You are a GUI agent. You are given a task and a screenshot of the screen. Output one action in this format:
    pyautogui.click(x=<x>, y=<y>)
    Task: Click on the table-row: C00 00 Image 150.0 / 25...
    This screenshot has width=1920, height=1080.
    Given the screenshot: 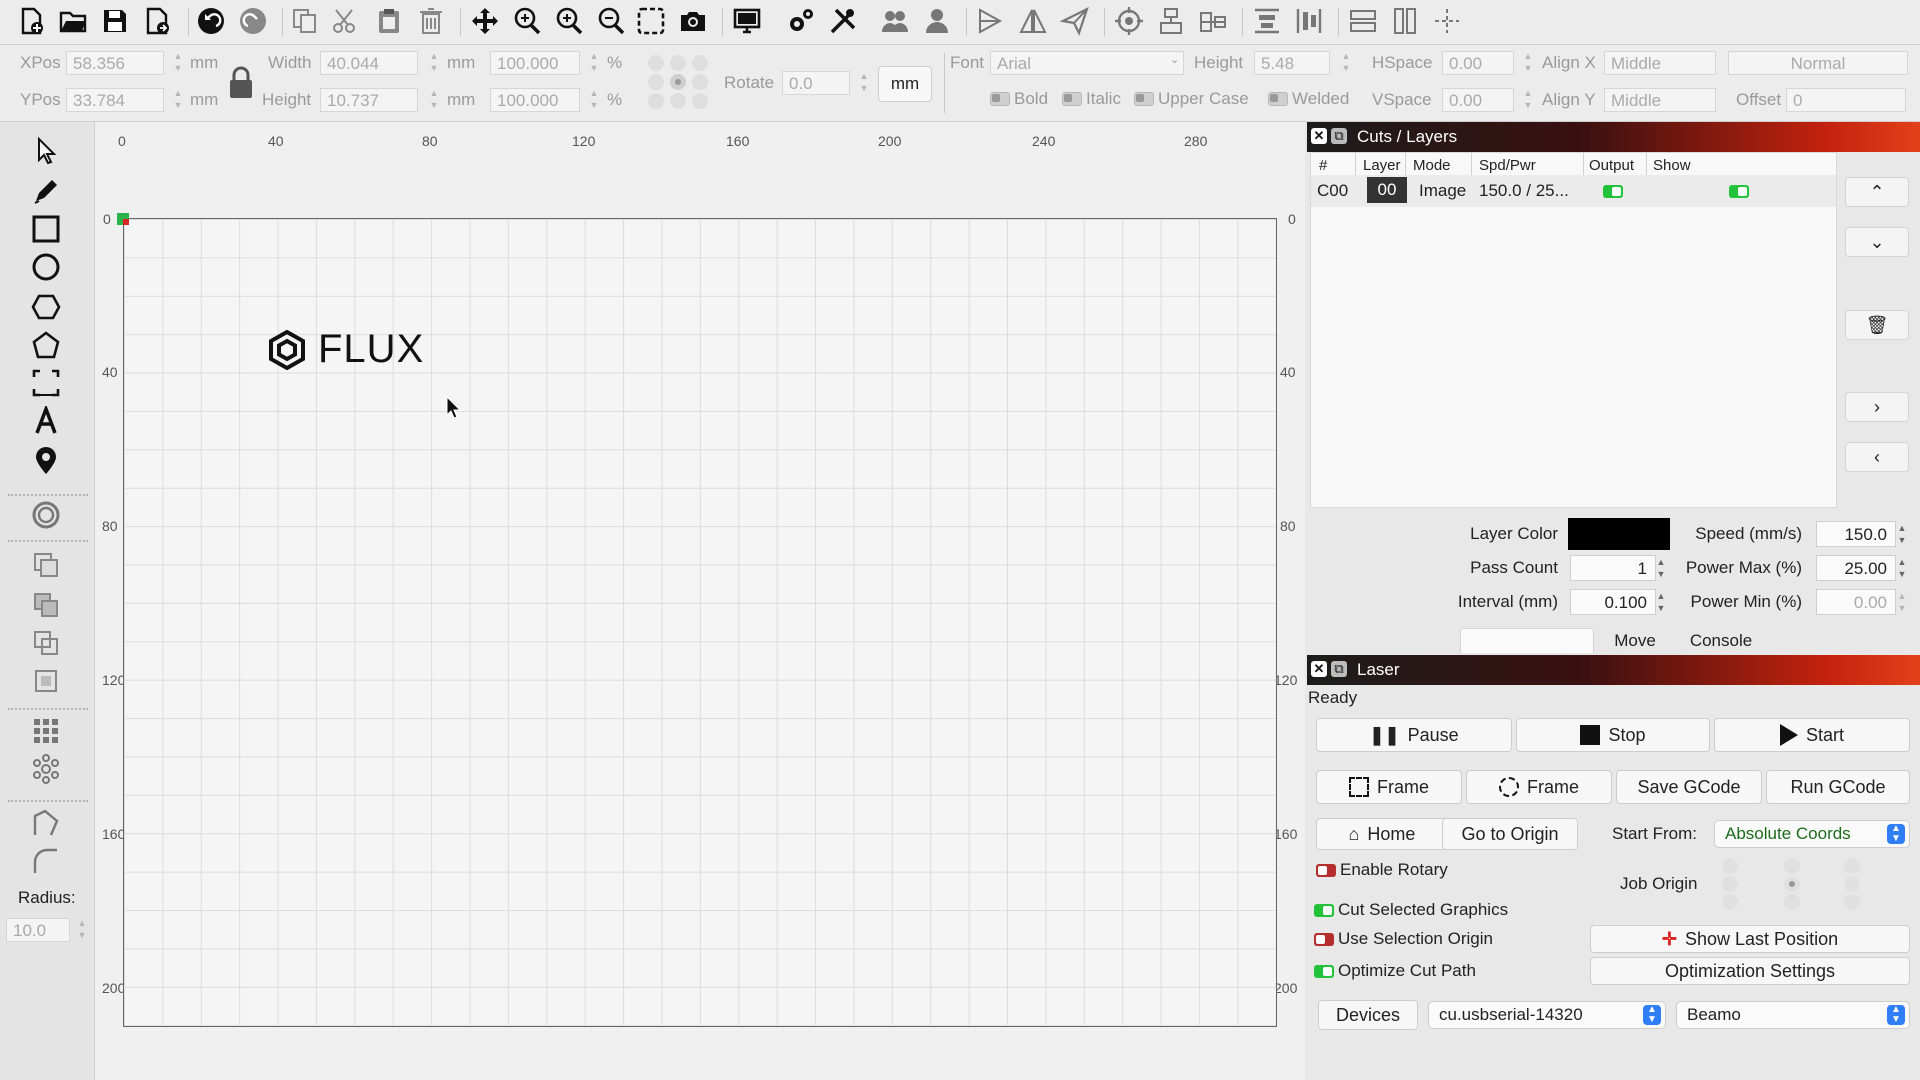 What is the action you would take?
    pyautogui.click(x=1573, y=191)
    